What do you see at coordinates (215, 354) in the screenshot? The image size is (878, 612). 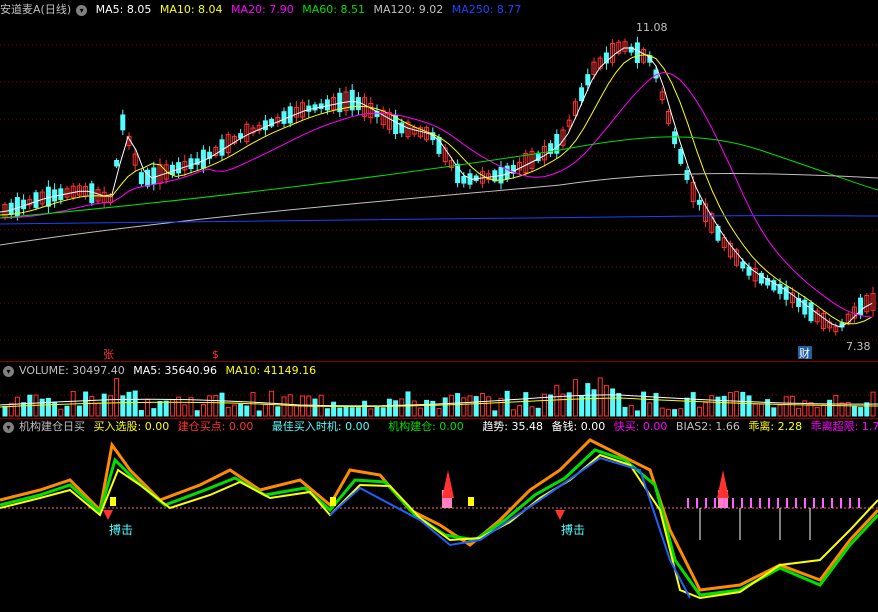 I see `dollar-tag: $` at bounding box center [215, 354].